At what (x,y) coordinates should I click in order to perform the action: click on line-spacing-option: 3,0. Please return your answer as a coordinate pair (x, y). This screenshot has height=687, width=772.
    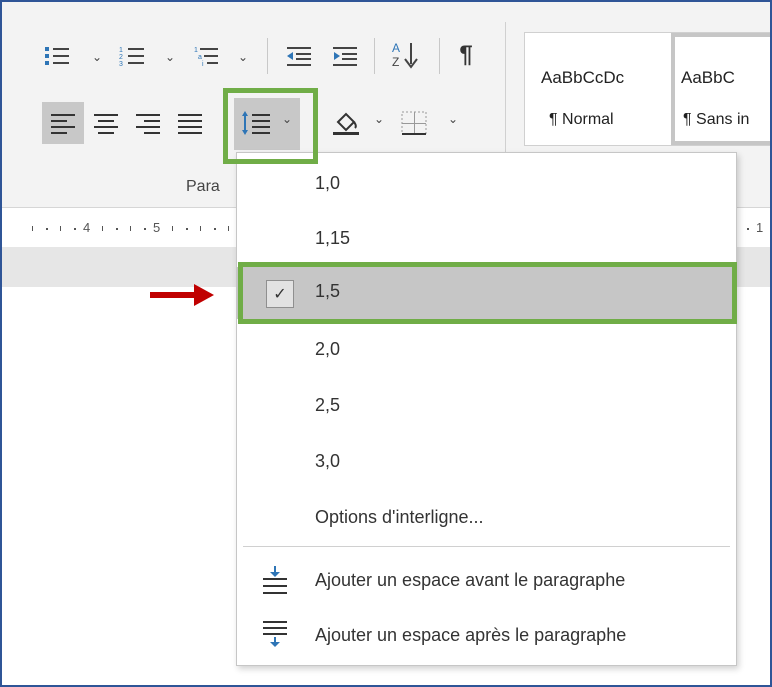
    Looking at the image, I should click on (486, 463).